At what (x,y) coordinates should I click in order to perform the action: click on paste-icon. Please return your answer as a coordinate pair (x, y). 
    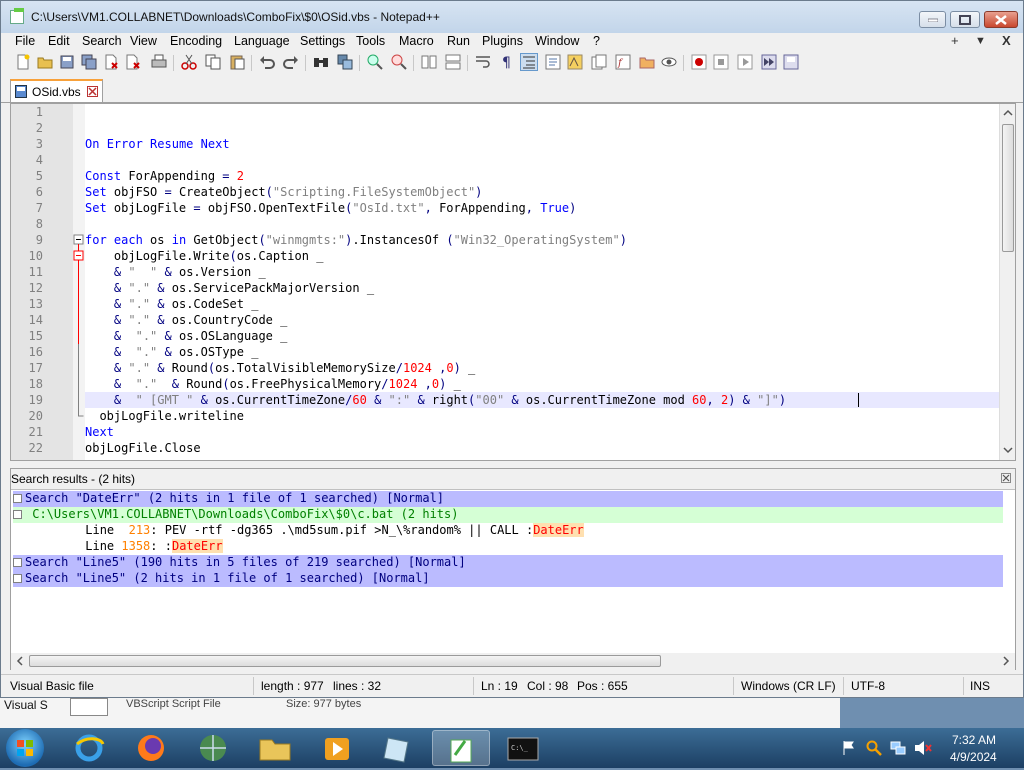
    Looking at the image, I should click on (237, 62).